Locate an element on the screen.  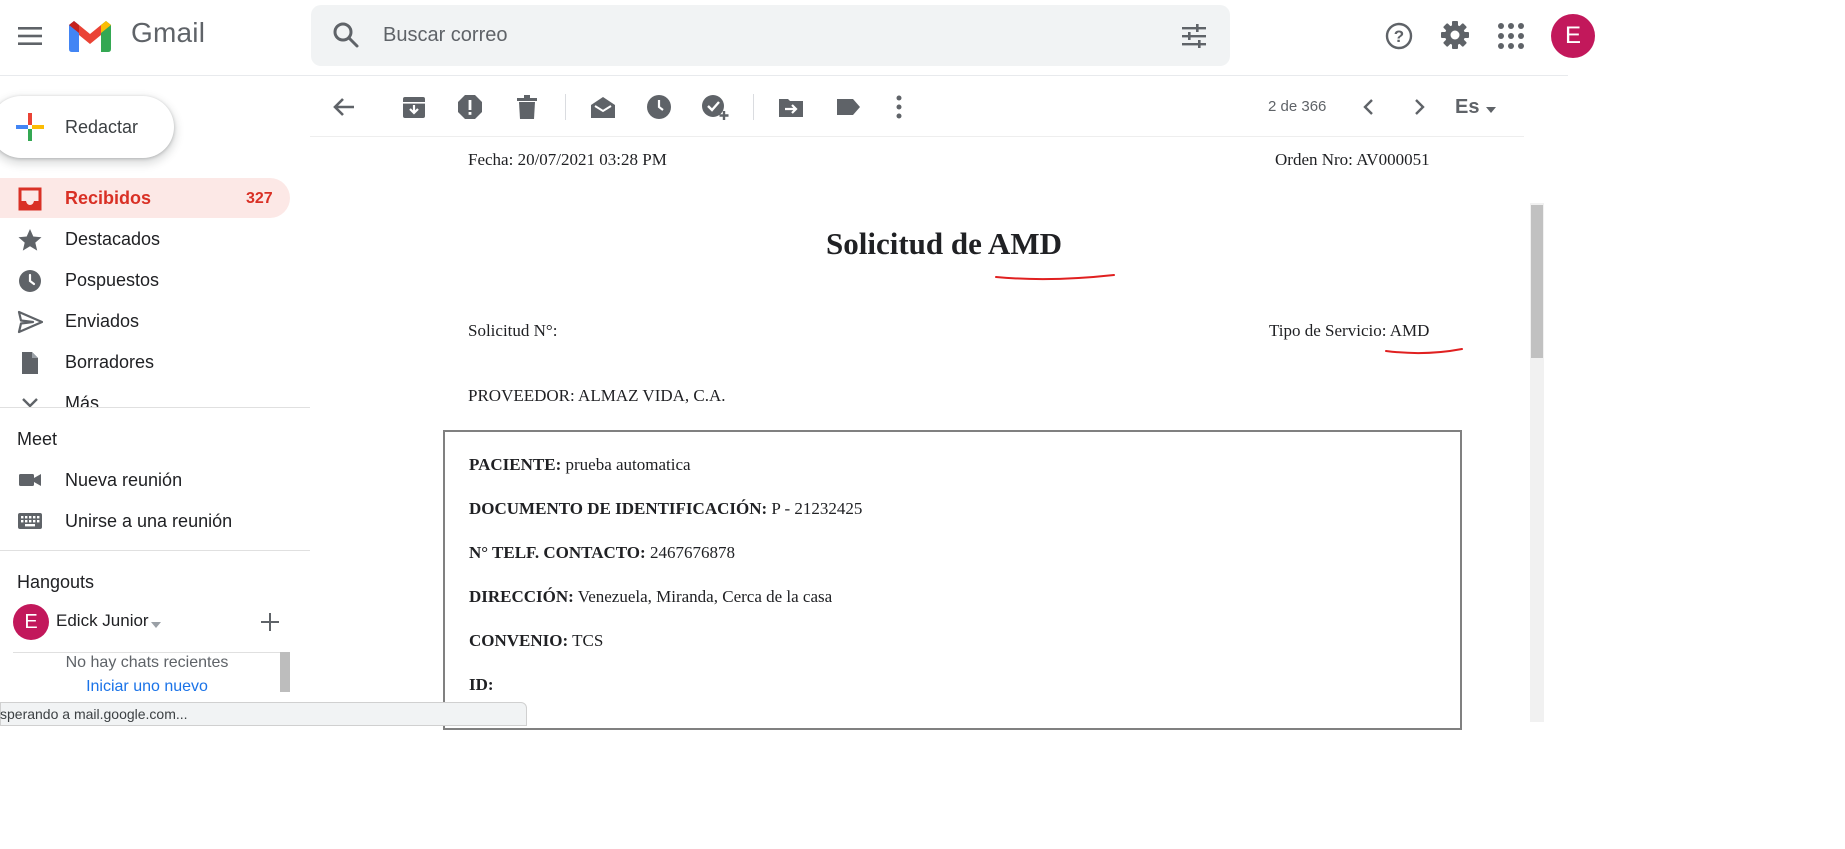
main-menu-button is located at coordinates (30, 36).